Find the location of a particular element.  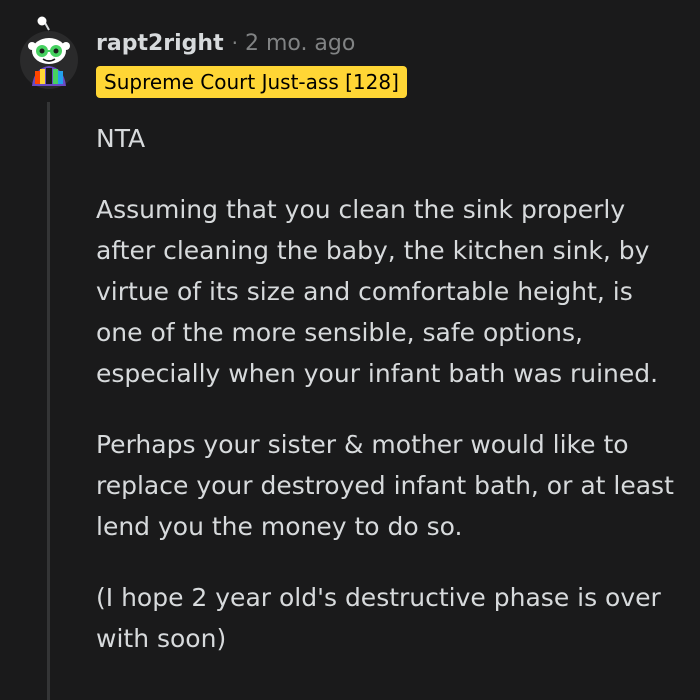

comment-meta: rapt2right · 2 mo. ago is located at coordinates (225, 43).